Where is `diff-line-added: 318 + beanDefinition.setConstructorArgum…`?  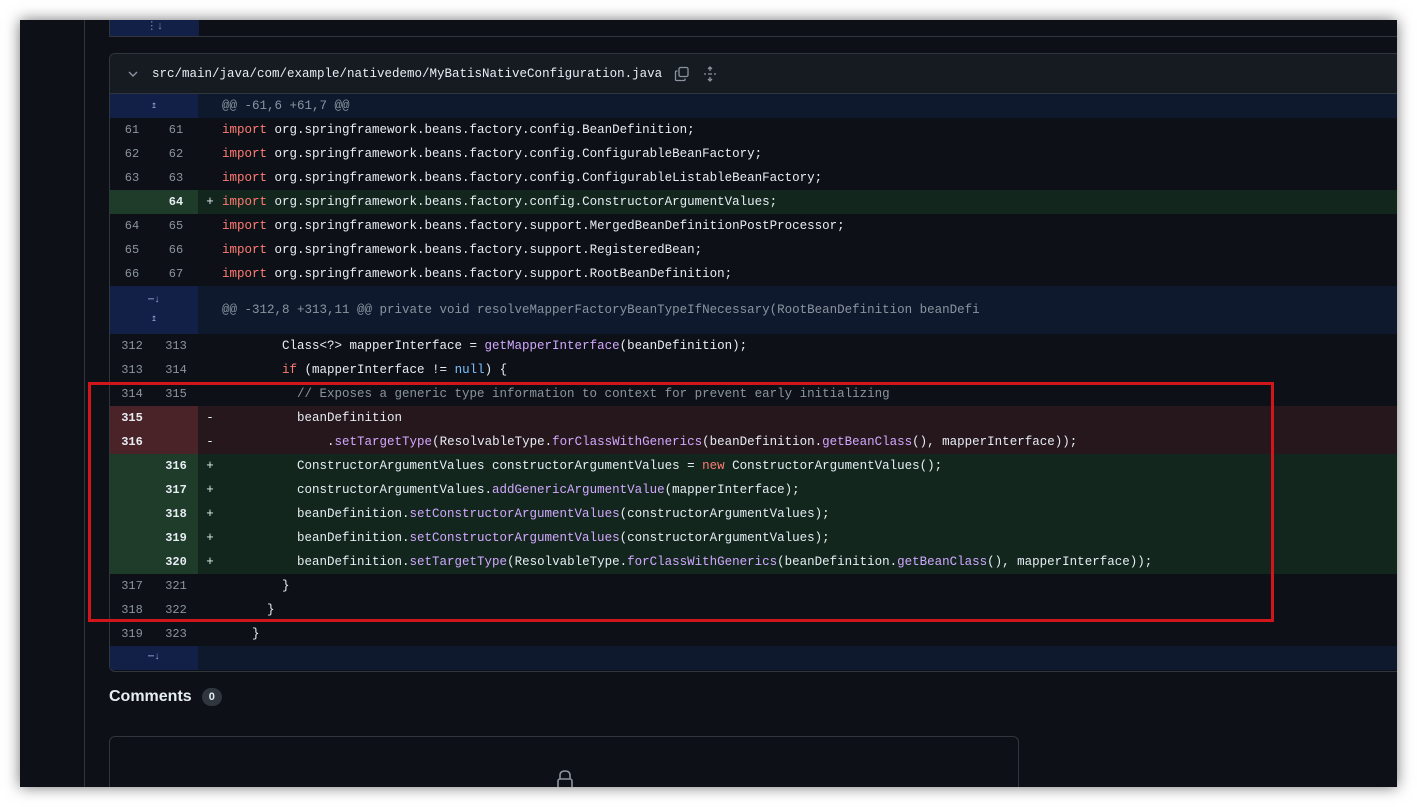
diff-line-added: 318 + beanDefinition.setConstructorArgum… is located at coordinates (753, 514).